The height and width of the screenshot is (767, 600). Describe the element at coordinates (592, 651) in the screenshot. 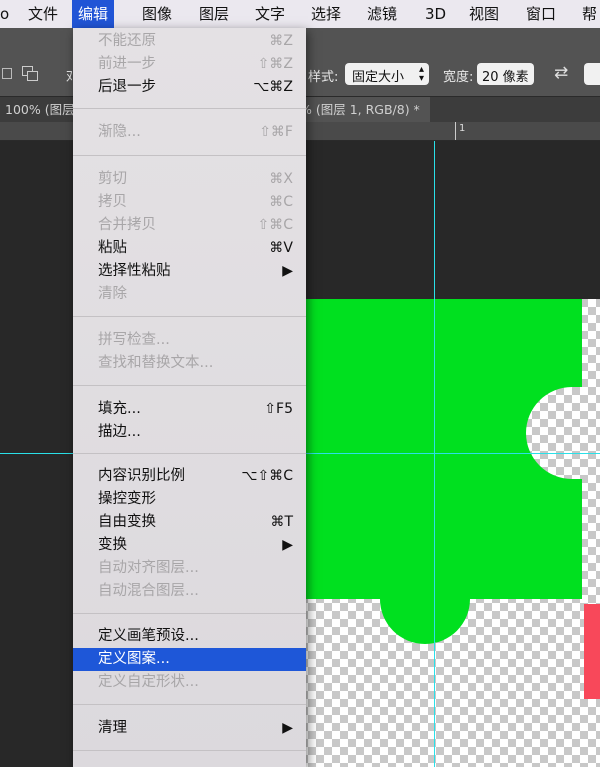

I see `pink-shape` at that location.